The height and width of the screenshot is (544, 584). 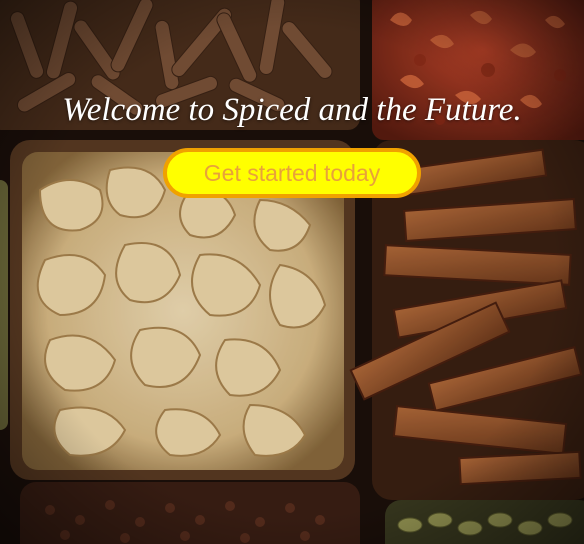 What do you see at coordinates (292, 173) in the screenshot?
I see `get-started-button: Get started today` at bounding box center [292, 173].